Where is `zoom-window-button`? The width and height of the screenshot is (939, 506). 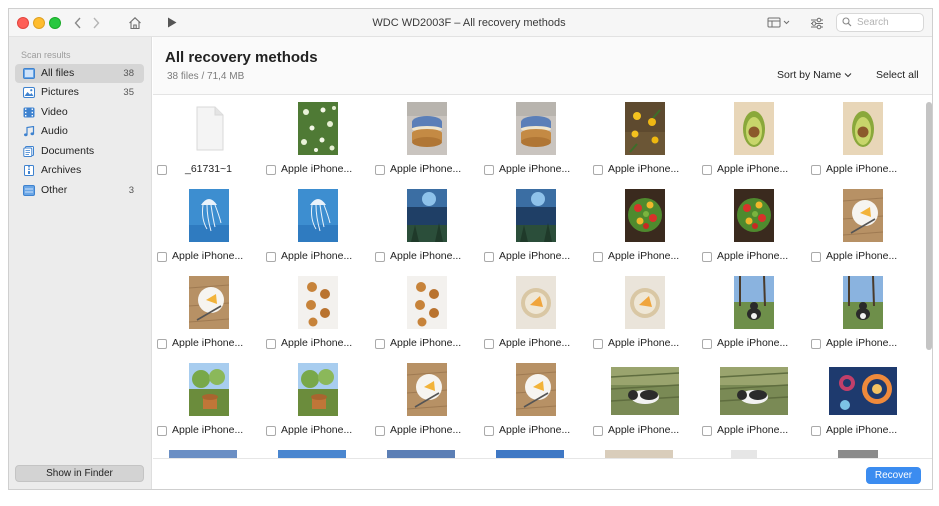 zoom-window-button is located at coordinates (55, 23).